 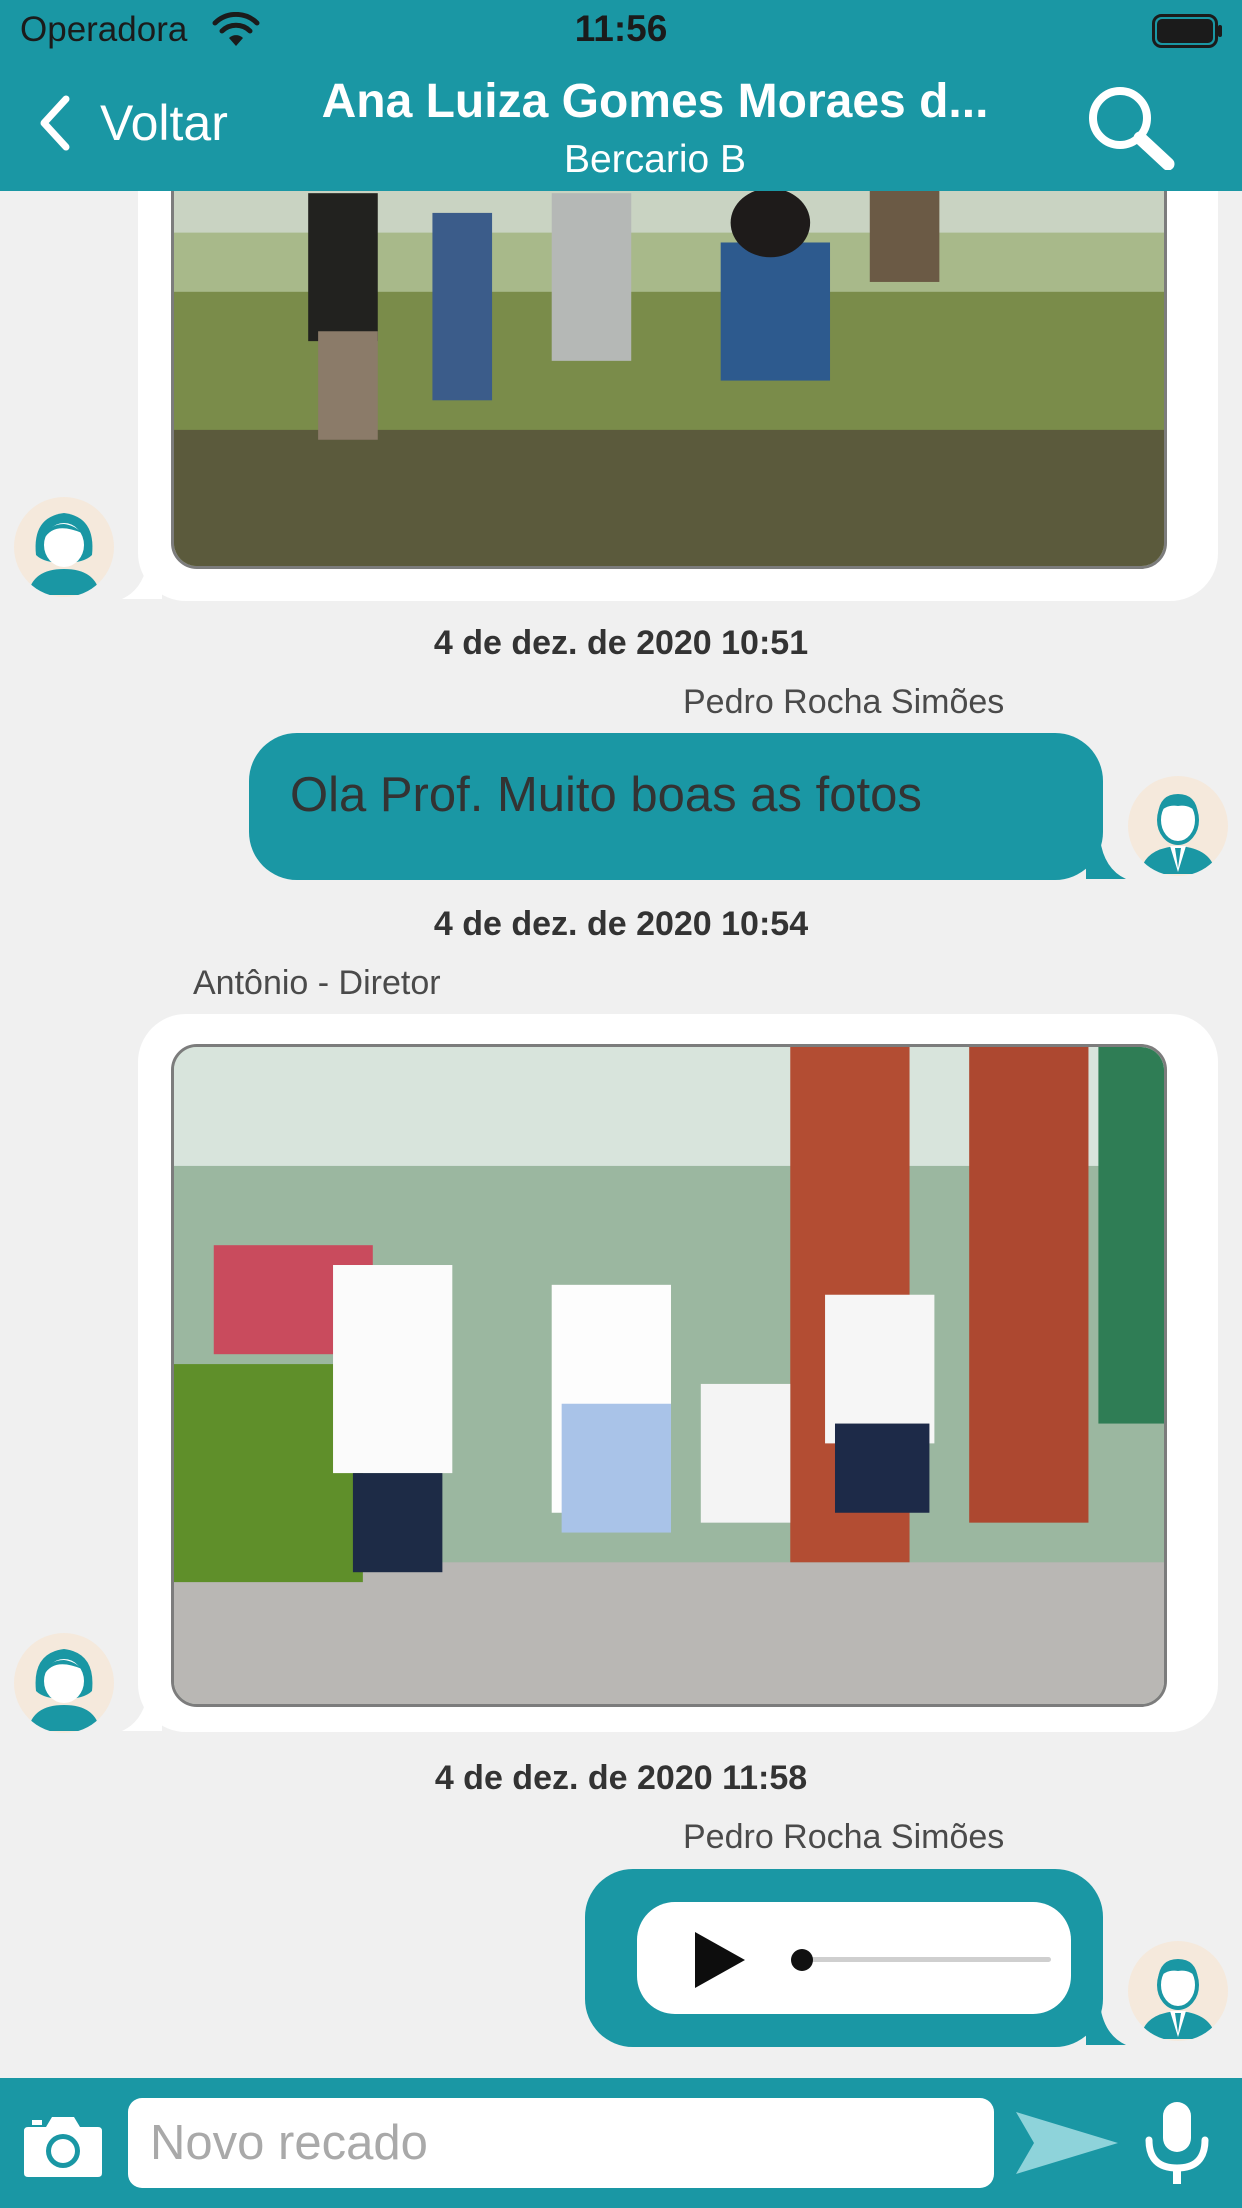 What do you see at coordinates (621, 643) in the screenshot?
I see `message-timestamp: 4 de dez. de 2020 10:51` at bounding box center [621, 643].